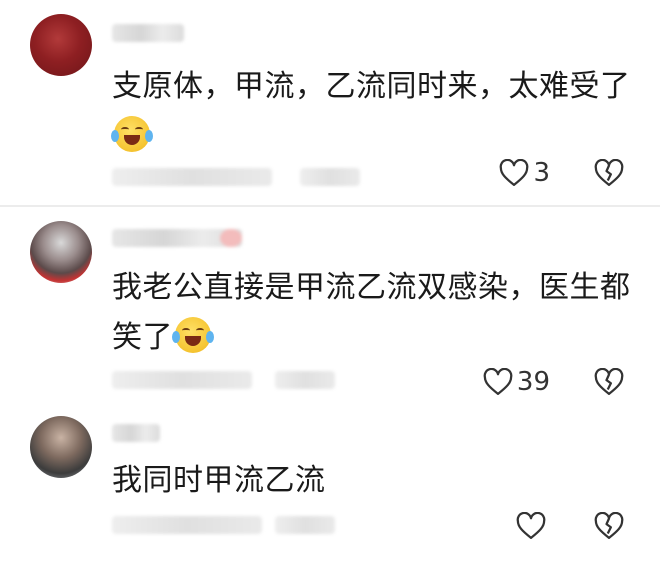 The height and width of the screenshot is (567, 660). I want to click on like-button: 3, so click(524, 173).